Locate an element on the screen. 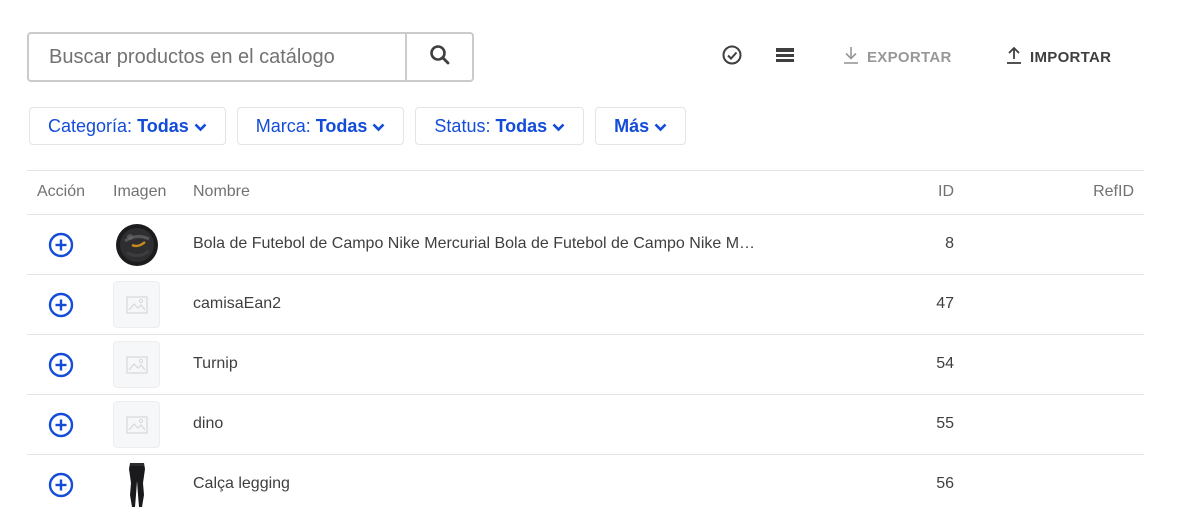 The height and width of the screenshot is (514, 1179). table-header: Acción Imagen Nombre ID RefID is located at coordinates (585, 192).